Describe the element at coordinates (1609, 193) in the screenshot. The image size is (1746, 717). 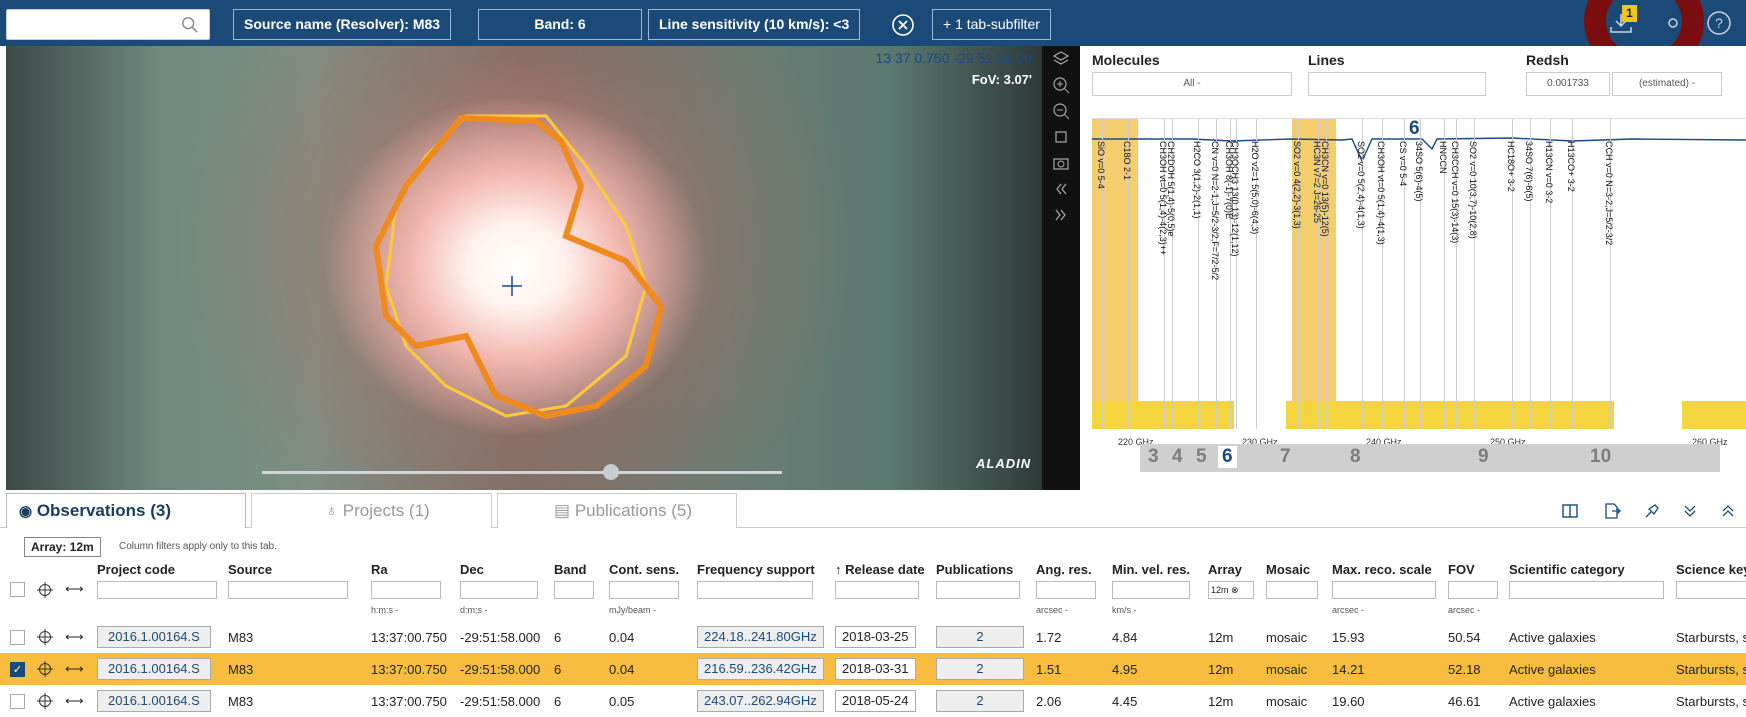
I see `line-label: CCH v=0 N=3-2,J=5/2-3/2` at that location.